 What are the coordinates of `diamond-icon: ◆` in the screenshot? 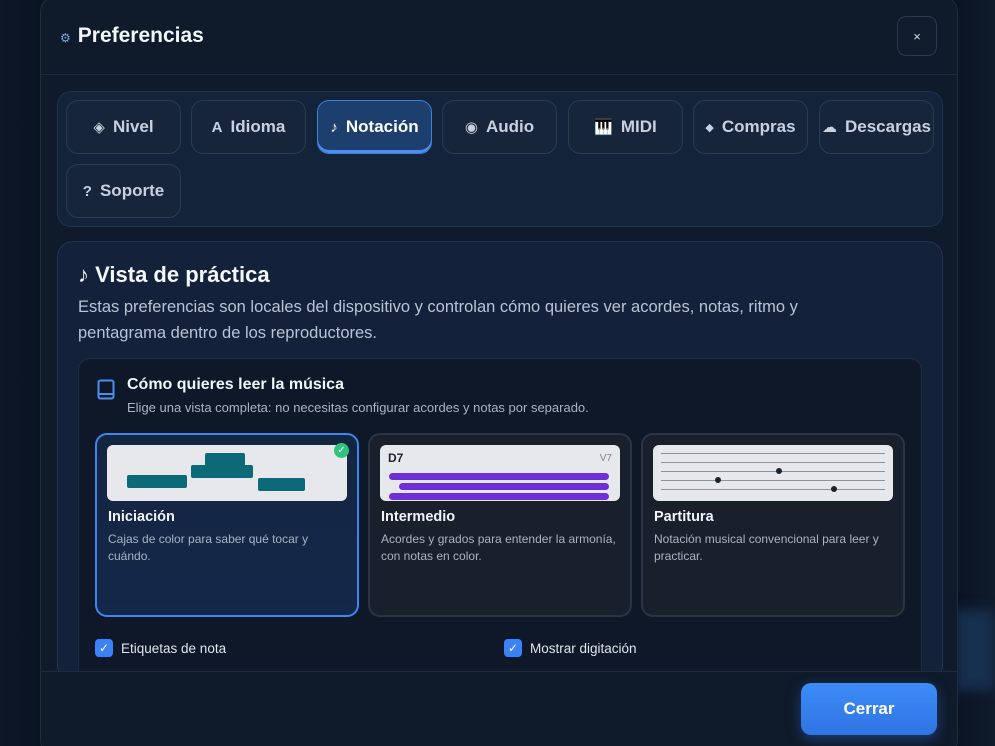 It's located at (709, 127).